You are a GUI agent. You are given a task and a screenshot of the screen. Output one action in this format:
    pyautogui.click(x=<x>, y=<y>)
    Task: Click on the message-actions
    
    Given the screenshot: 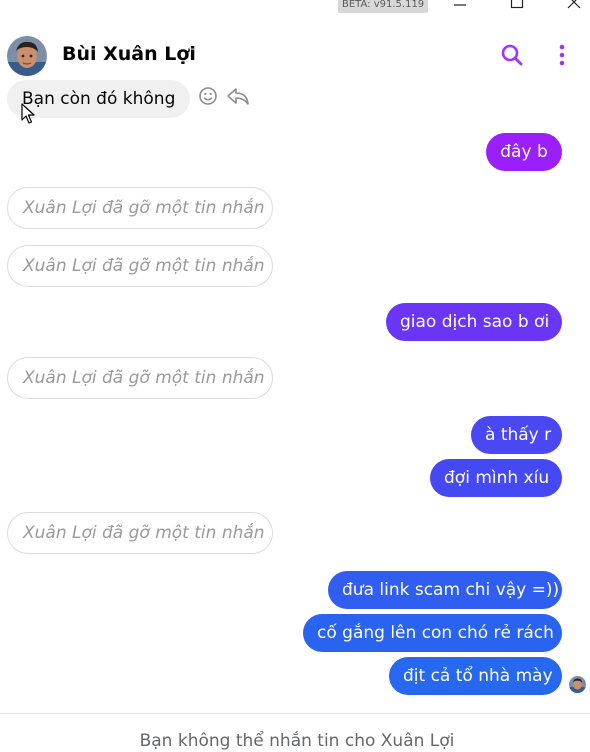 What is the action you would take?
    pyautogui.click(x=226, y=97)
    